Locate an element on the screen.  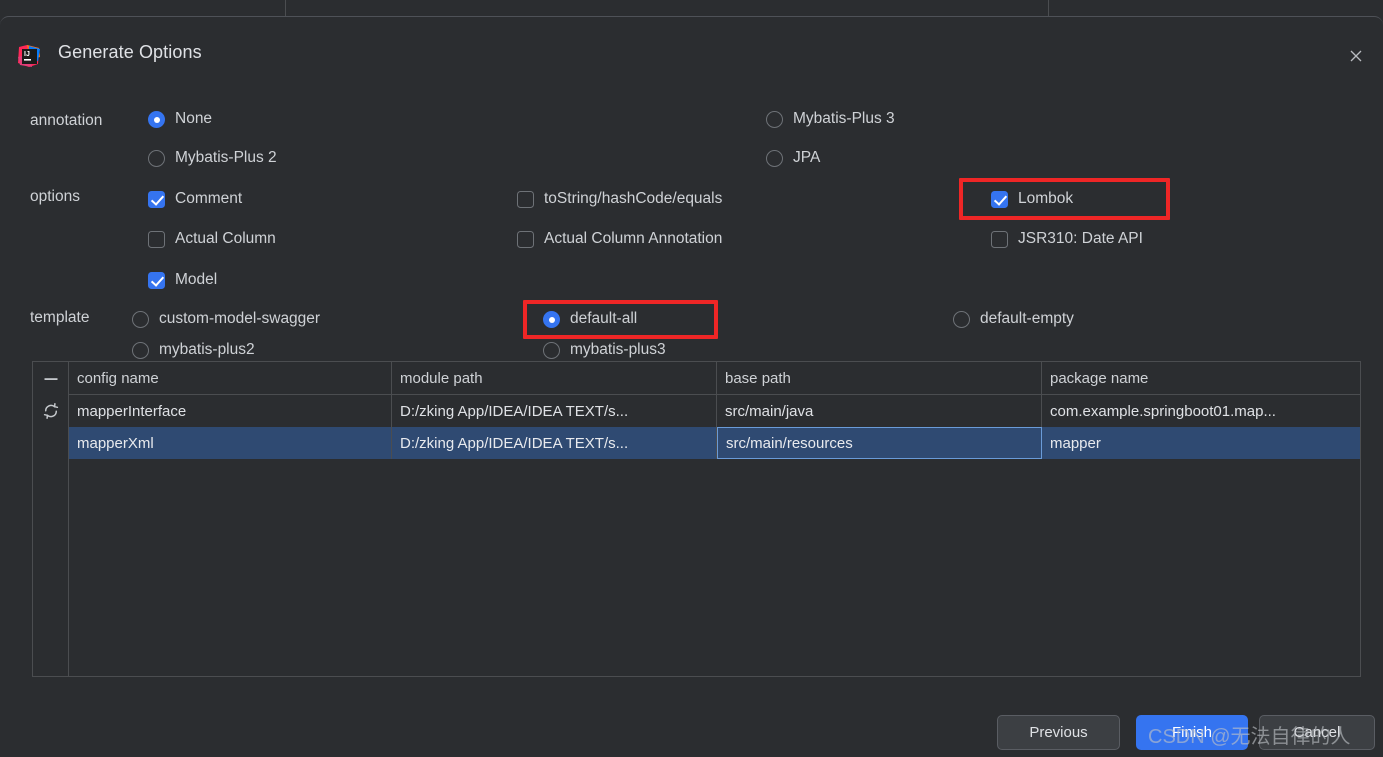
checkbox-lombok: Lombok is located at coordinates (1032, 199).